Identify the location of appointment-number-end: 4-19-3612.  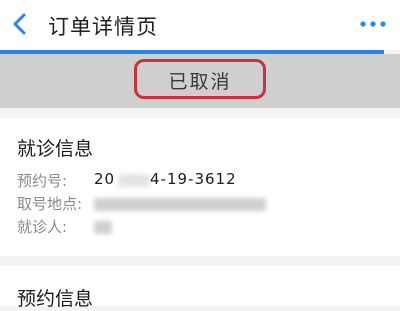
(193, 179).